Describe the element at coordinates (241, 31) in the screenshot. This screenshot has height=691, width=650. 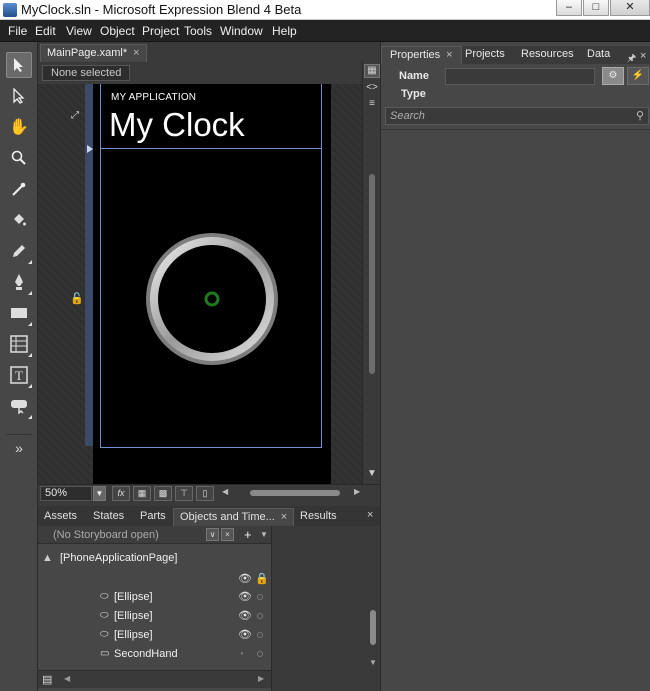
I see `menu-window: Window` at that location.